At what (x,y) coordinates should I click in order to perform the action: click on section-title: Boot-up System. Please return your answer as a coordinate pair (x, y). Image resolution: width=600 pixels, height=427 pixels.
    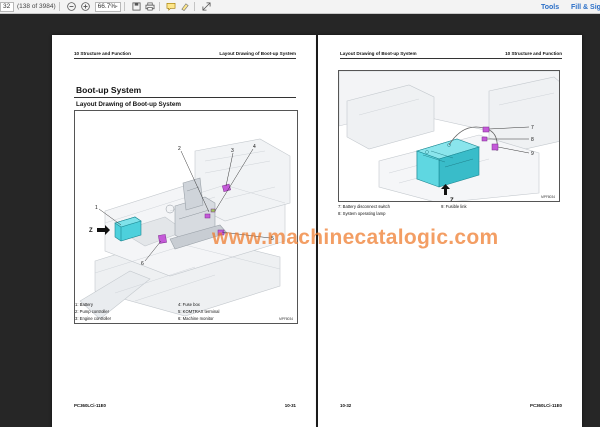
    Looking at the image, I should click on (109, 90).